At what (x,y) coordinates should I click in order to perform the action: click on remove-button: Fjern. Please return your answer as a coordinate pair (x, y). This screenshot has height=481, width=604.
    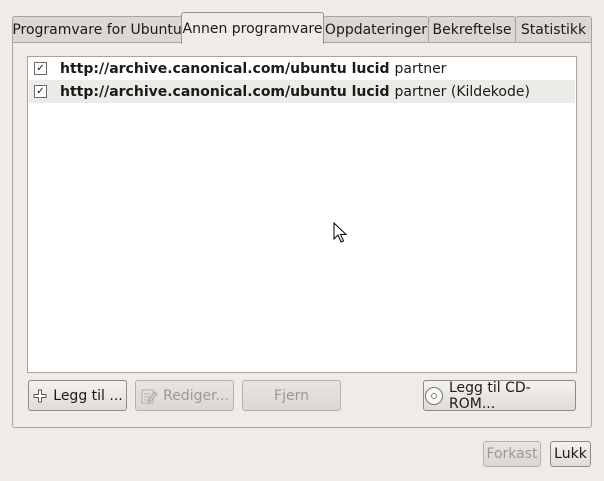
    Looking at the image, I should click on (291, 395).